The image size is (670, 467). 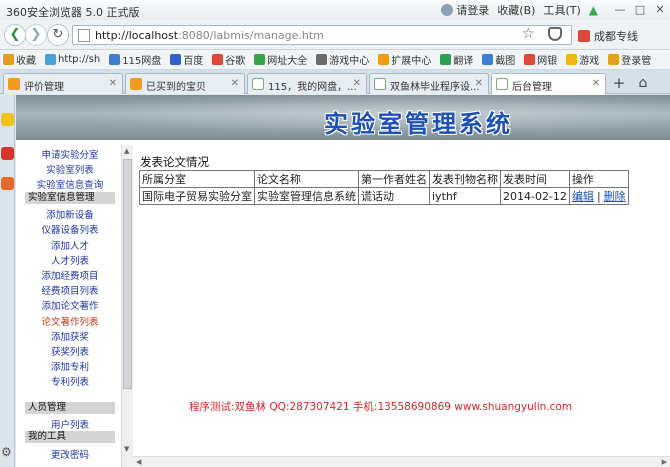 What do you see at coordinates (280, 59) in the screenshot?
I see `bookmark-item: 网址大全` at bounding box center [280, 59].